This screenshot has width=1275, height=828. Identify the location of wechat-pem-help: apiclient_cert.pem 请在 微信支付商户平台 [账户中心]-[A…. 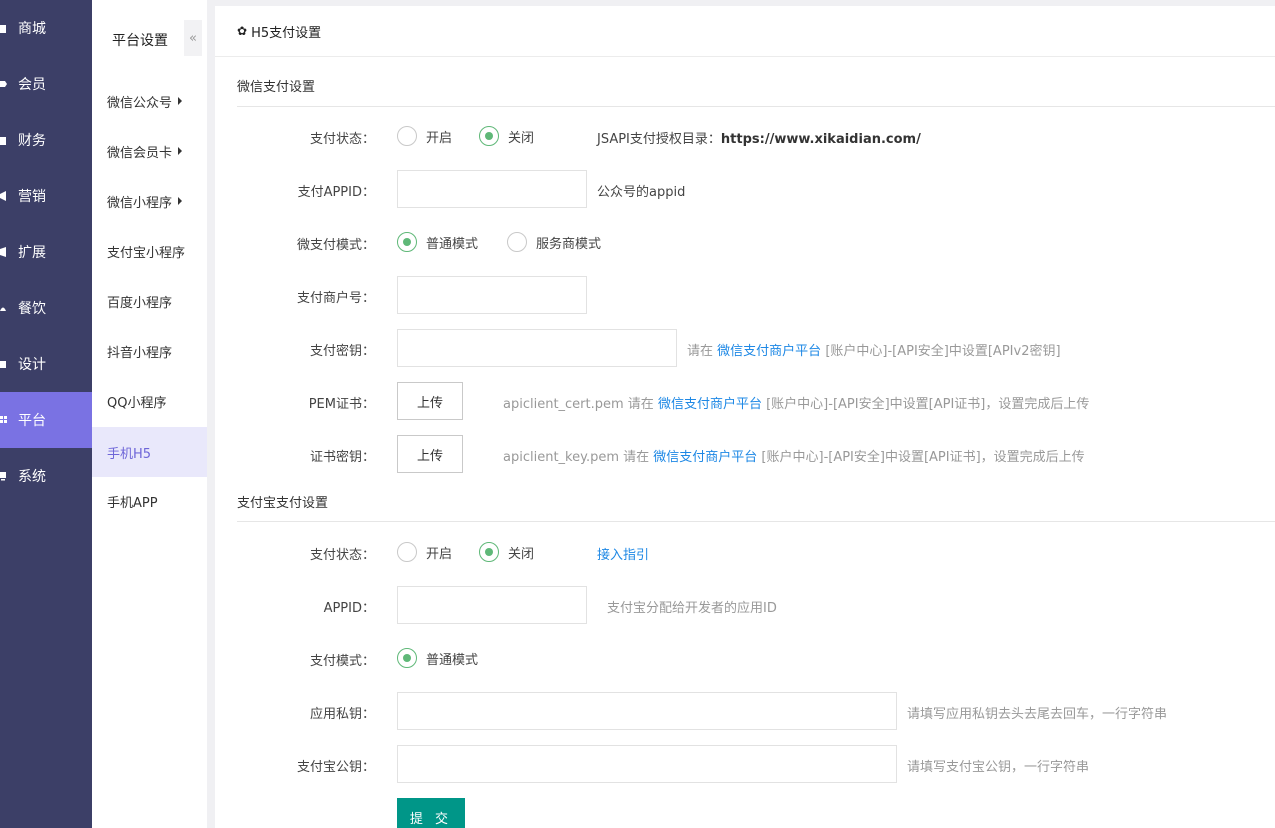
(796, 402).